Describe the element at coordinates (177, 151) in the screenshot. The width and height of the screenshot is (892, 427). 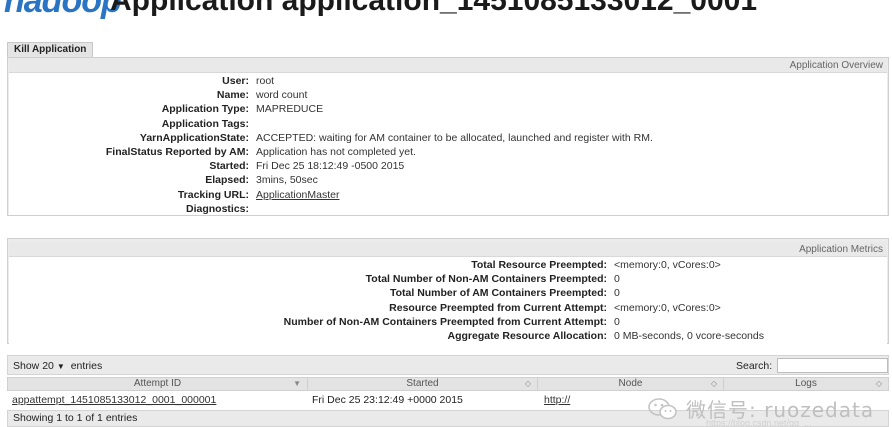
I see `overview-key: FinalStatus Reported by AM:` at that location.